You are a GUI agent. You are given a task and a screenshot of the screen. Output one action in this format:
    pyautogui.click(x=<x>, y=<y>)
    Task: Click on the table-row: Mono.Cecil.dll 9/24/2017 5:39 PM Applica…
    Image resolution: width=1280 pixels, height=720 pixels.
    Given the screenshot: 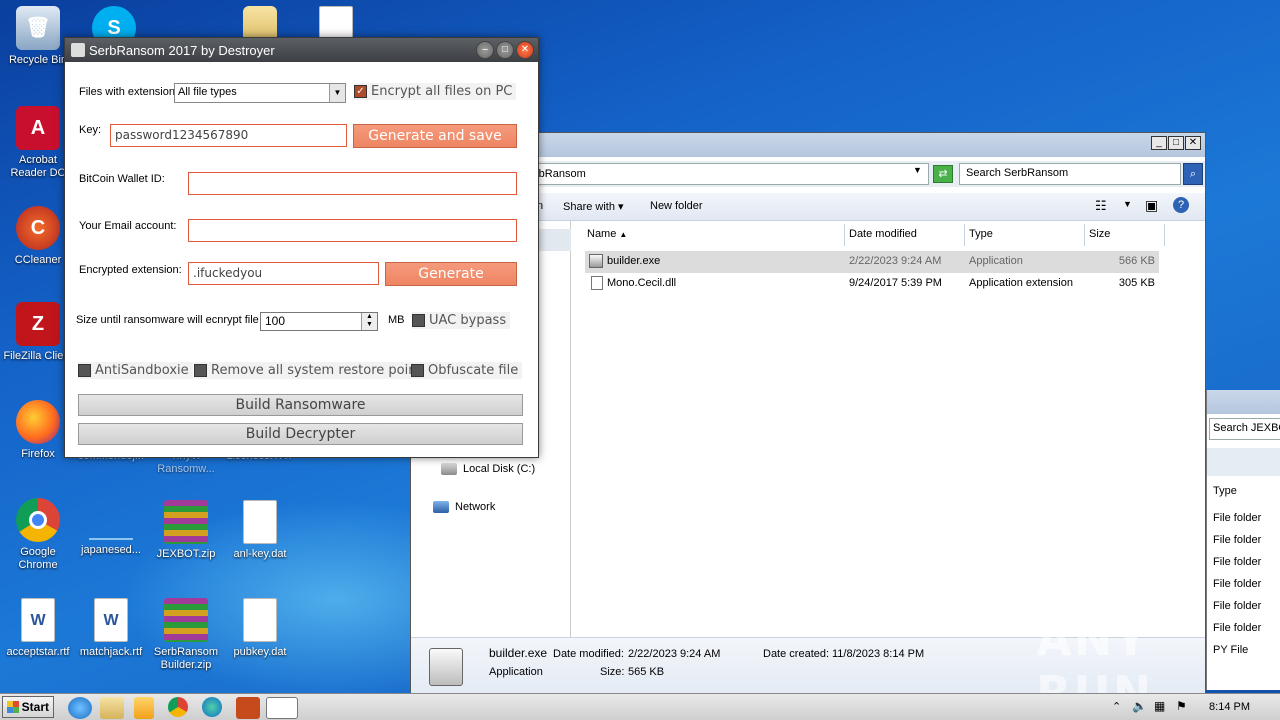 What is the action you would take?
    pyautogui.click(x=872, y=284)
    